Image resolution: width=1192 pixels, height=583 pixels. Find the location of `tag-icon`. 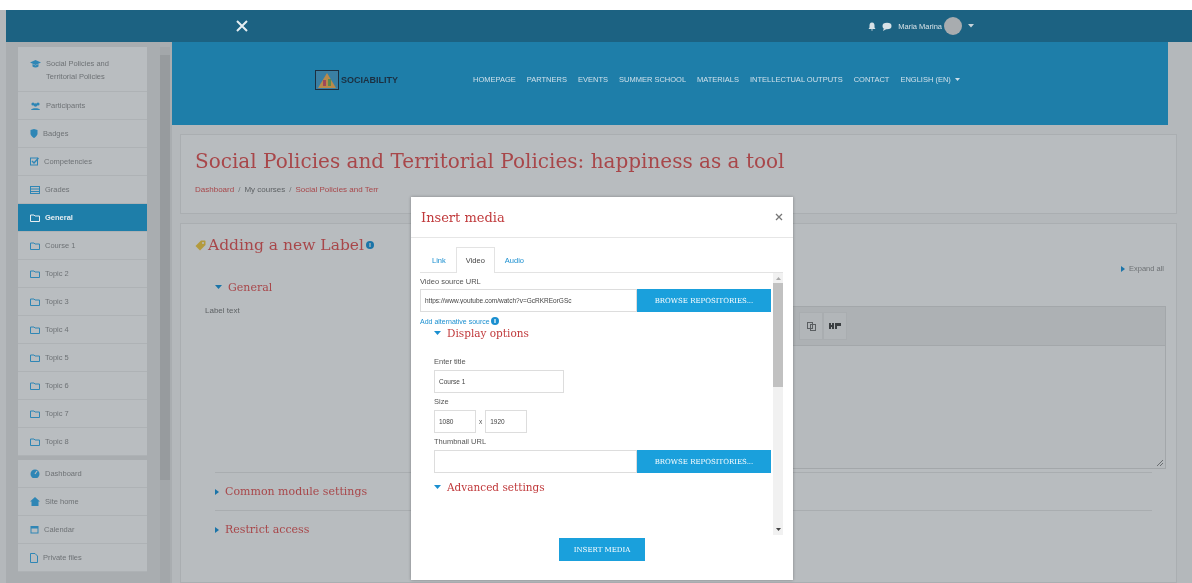

tag-icon is located at coordinates (200, 245).